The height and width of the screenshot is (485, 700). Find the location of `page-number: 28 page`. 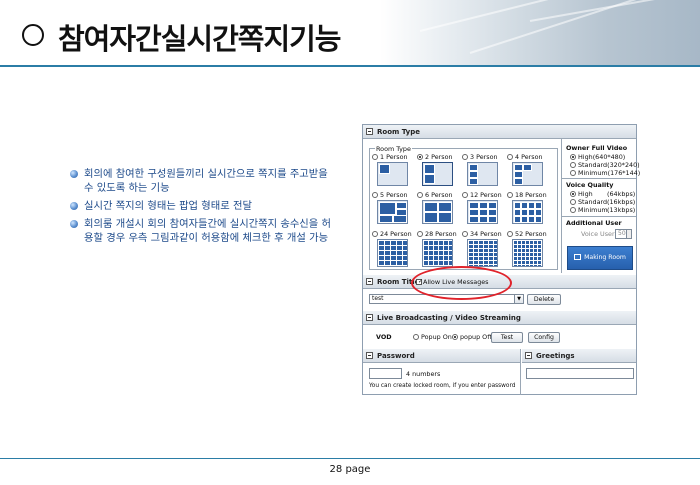

page-number: 28 page is located at coordinates (350, 469).